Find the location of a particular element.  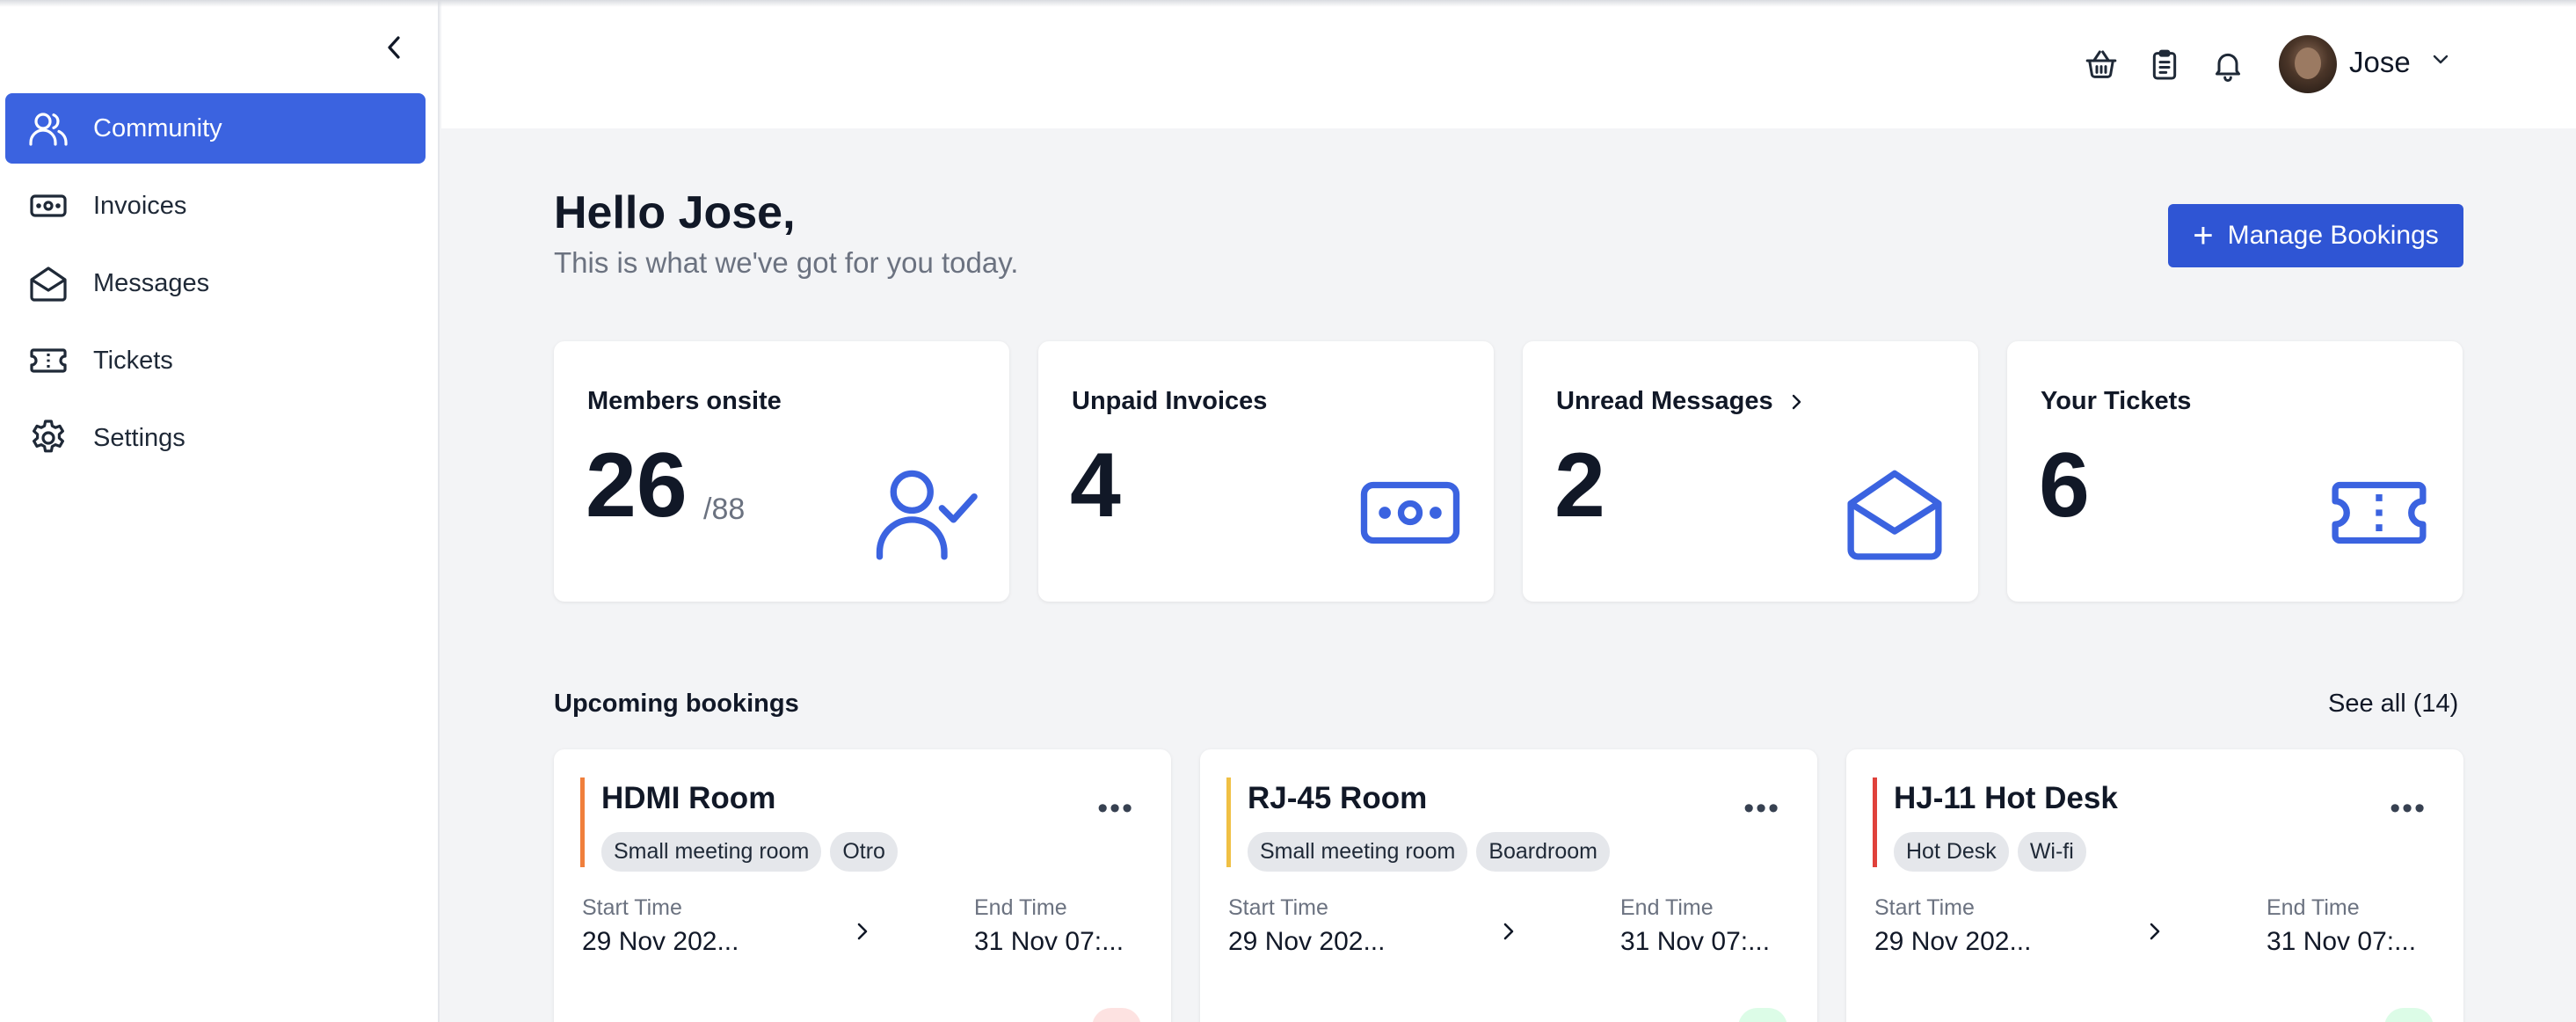

sidebar-item-label: Invoices is located at coordinates (140, 205).